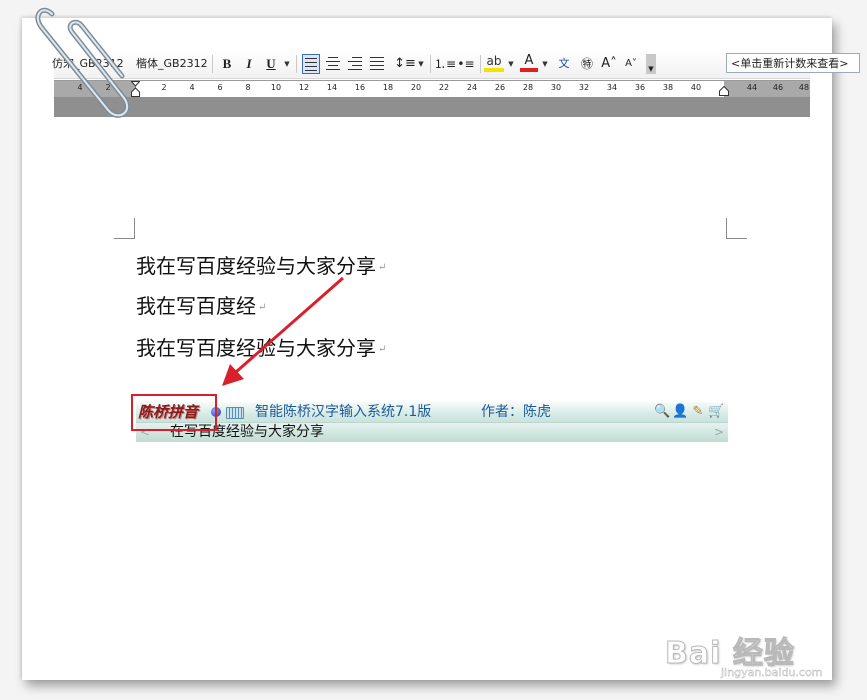 The height and width of the screenshot is (700, 867). What do you see at coordinates (662, 412) in the screenshot?
I see `search-icon: 🔍` at bounding box center [662, 412].